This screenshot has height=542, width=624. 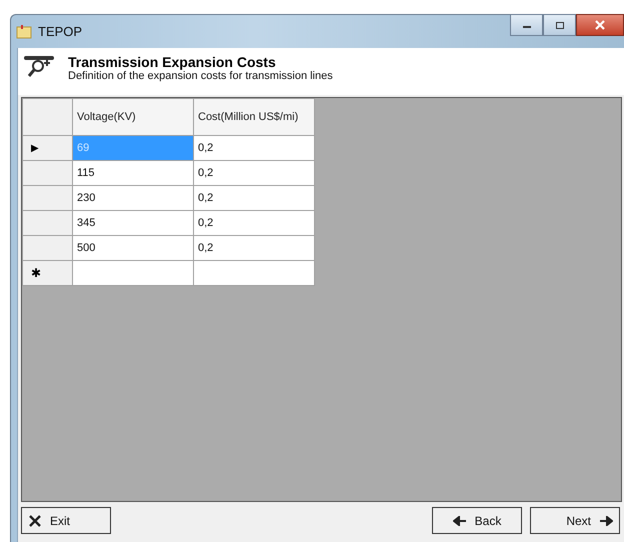 What do you see at coordinates (172, 62) in the screenshot?
I see `header-title: Transmission Expansion Costs` at bounding box center [172, 62].